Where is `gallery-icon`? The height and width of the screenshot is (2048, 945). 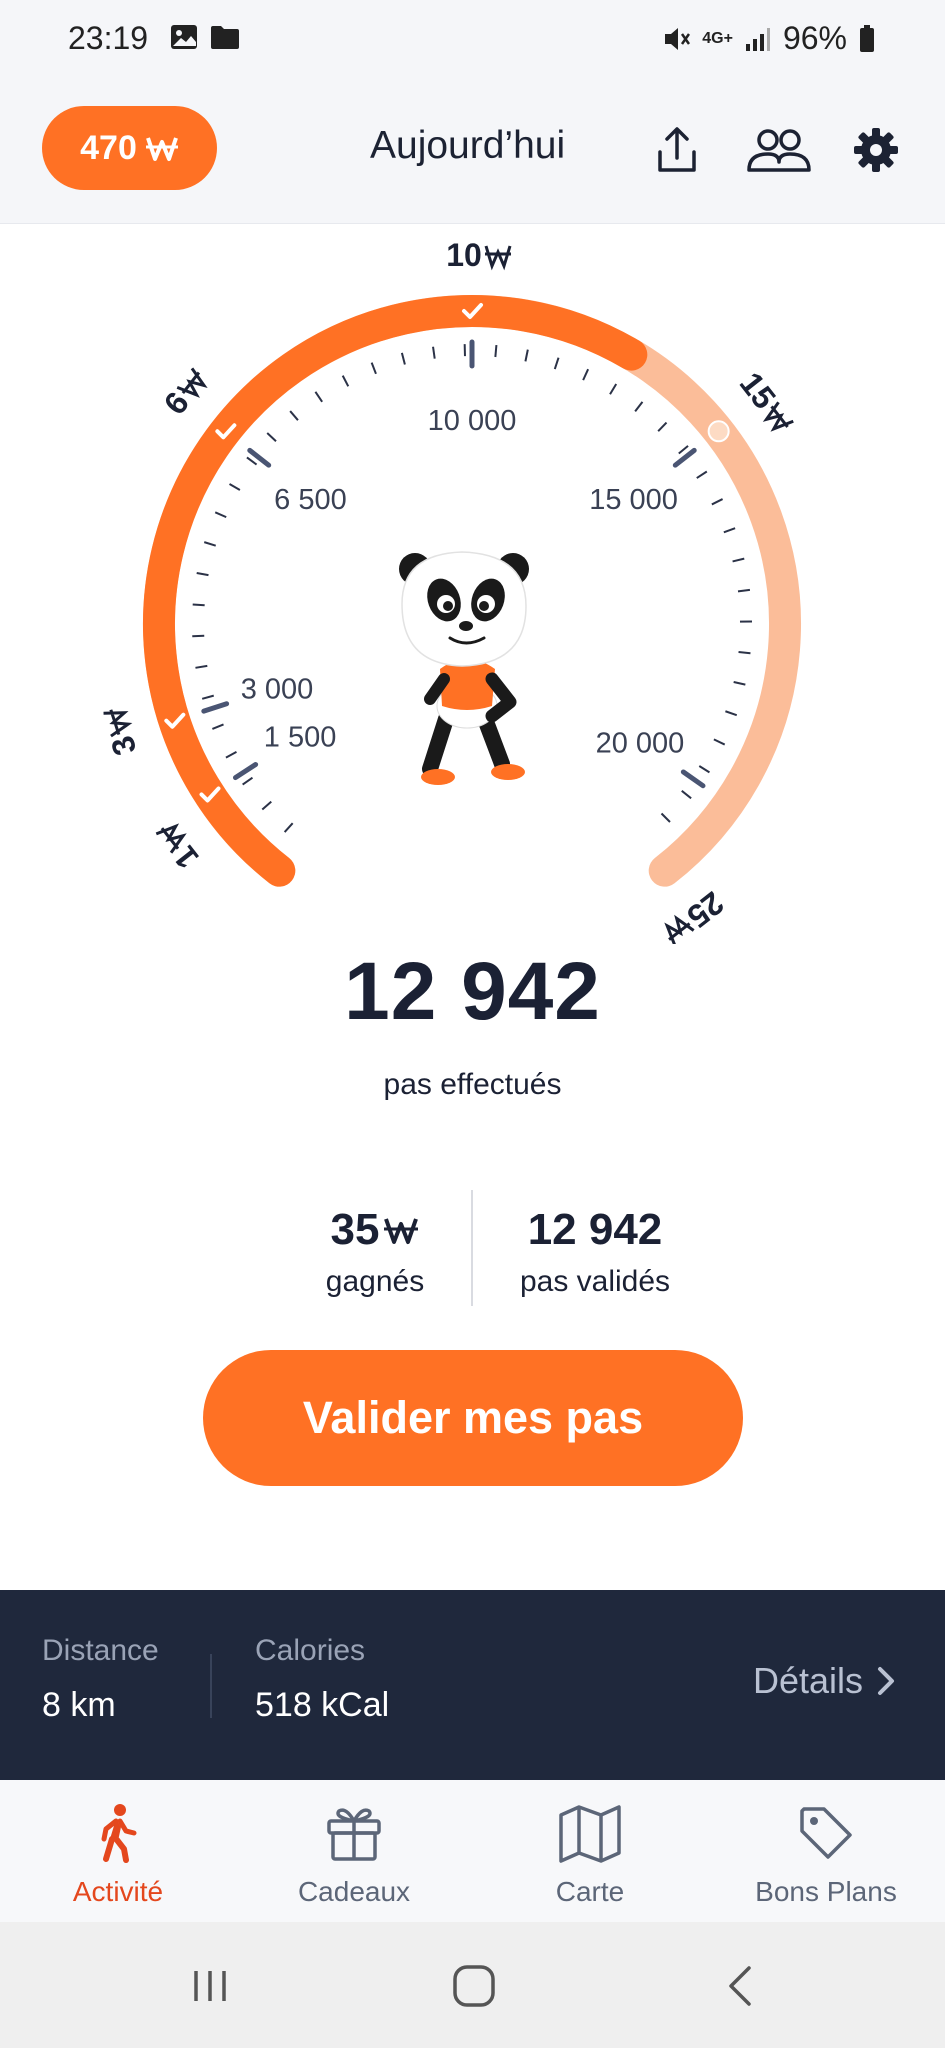 gallery-icon is located at coordinates (184, 37).